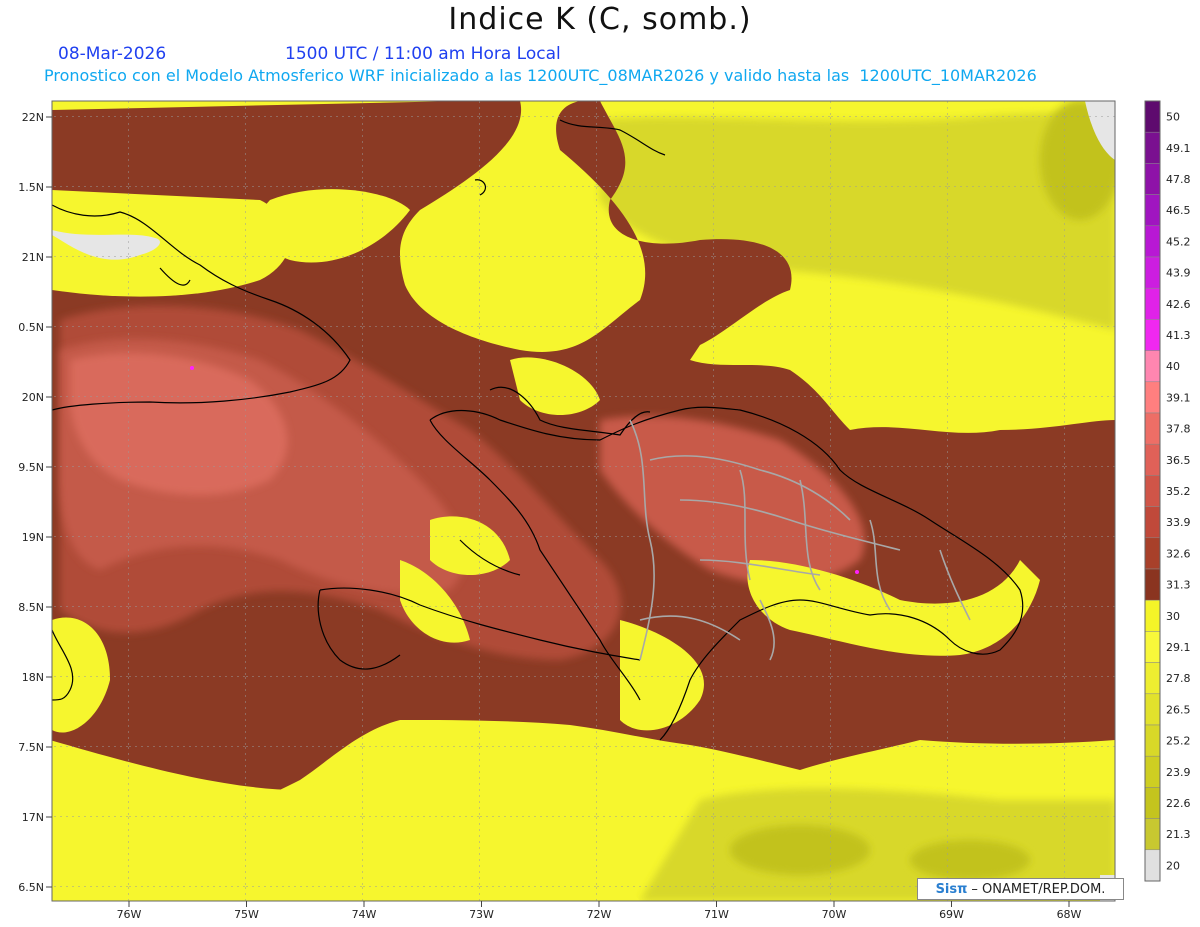 The height and width of the screenshot is (927, 1200). Describe the element at coordinates (33, 537) in the screenshot. I see `lat-label: 19N` at that location.